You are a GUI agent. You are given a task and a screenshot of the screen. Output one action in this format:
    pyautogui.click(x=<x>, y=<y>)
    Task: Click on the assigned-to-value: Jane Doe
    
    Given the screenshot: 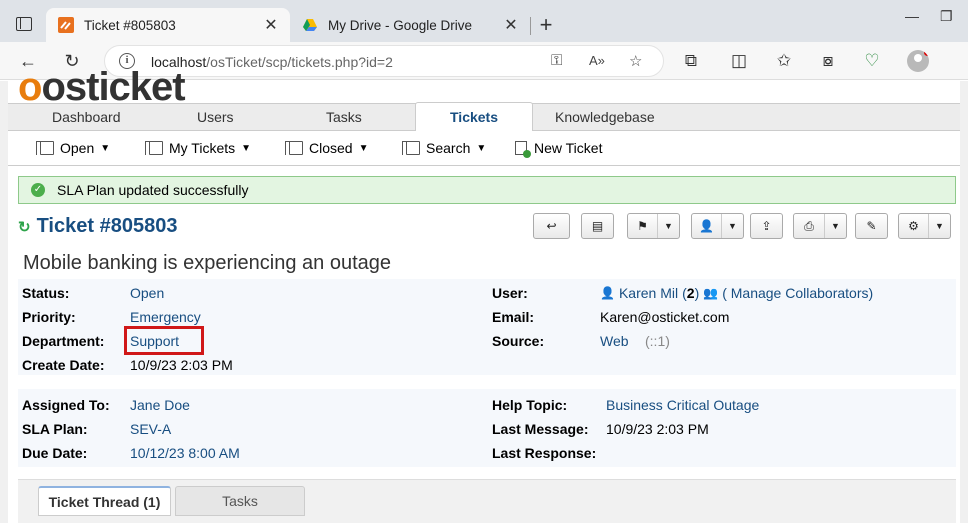 What is the action you would take?
    pyautogui.click(x=160, y=405)
    